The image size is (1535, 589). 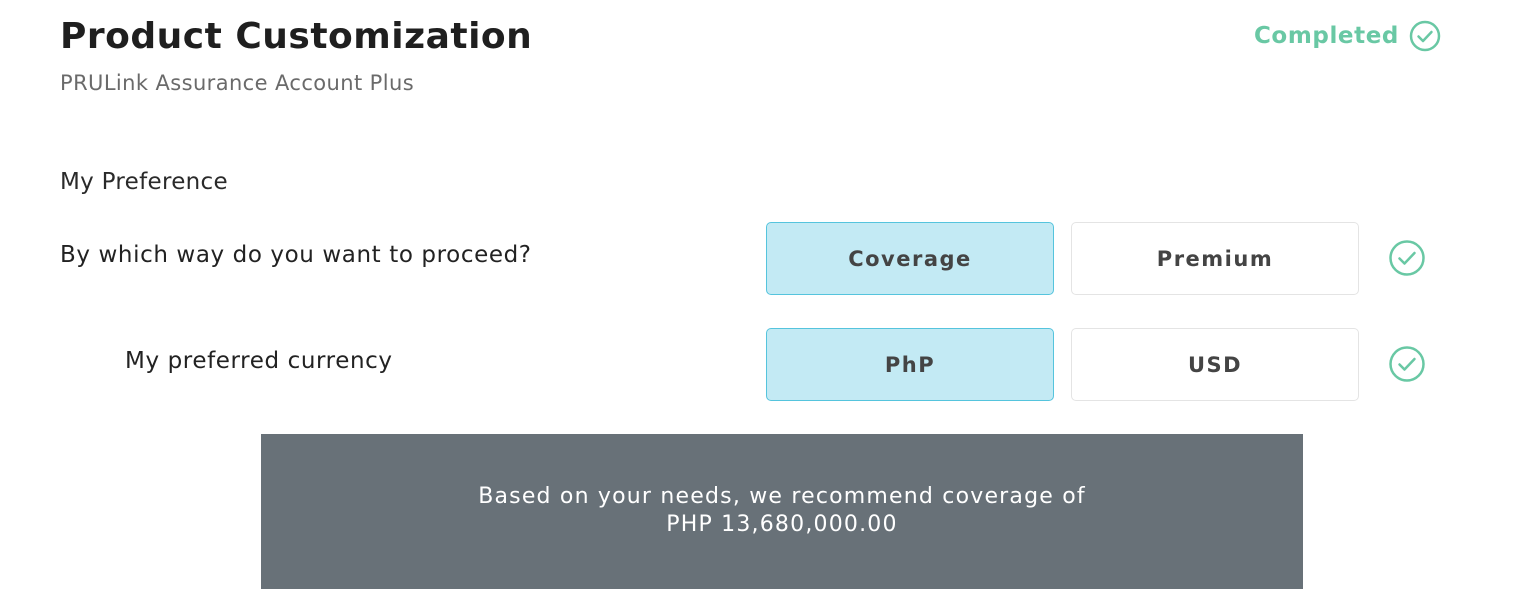 I want to click on recommended-coverage-amount: PHP 13,680,000.00, so click(x=782, y=524).